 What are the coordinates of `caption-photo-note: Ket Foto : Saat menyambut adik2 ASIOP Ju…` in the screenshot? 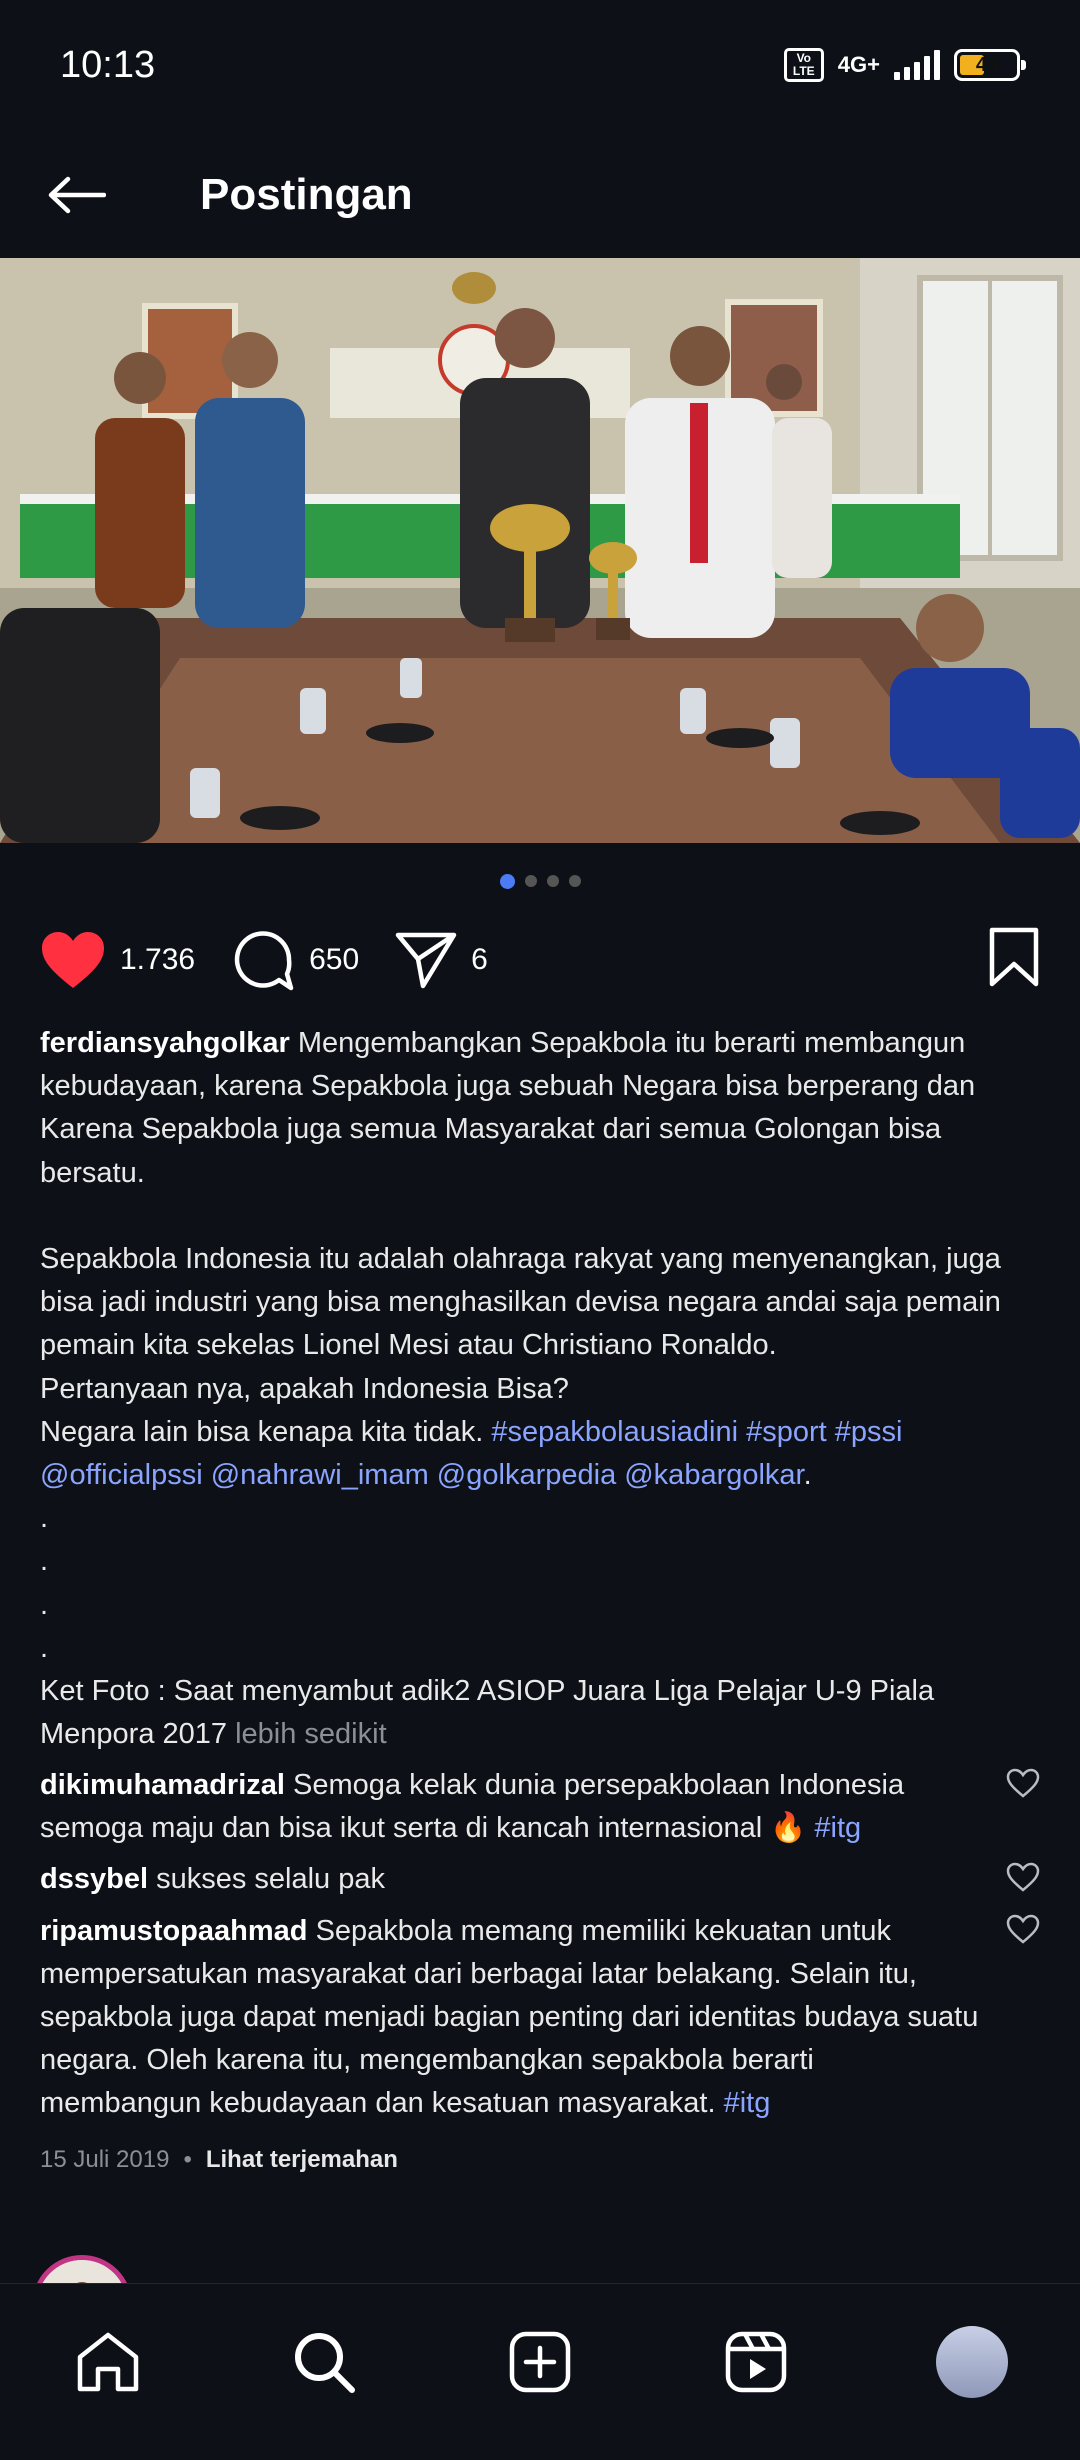 It's located at (487, 1713).